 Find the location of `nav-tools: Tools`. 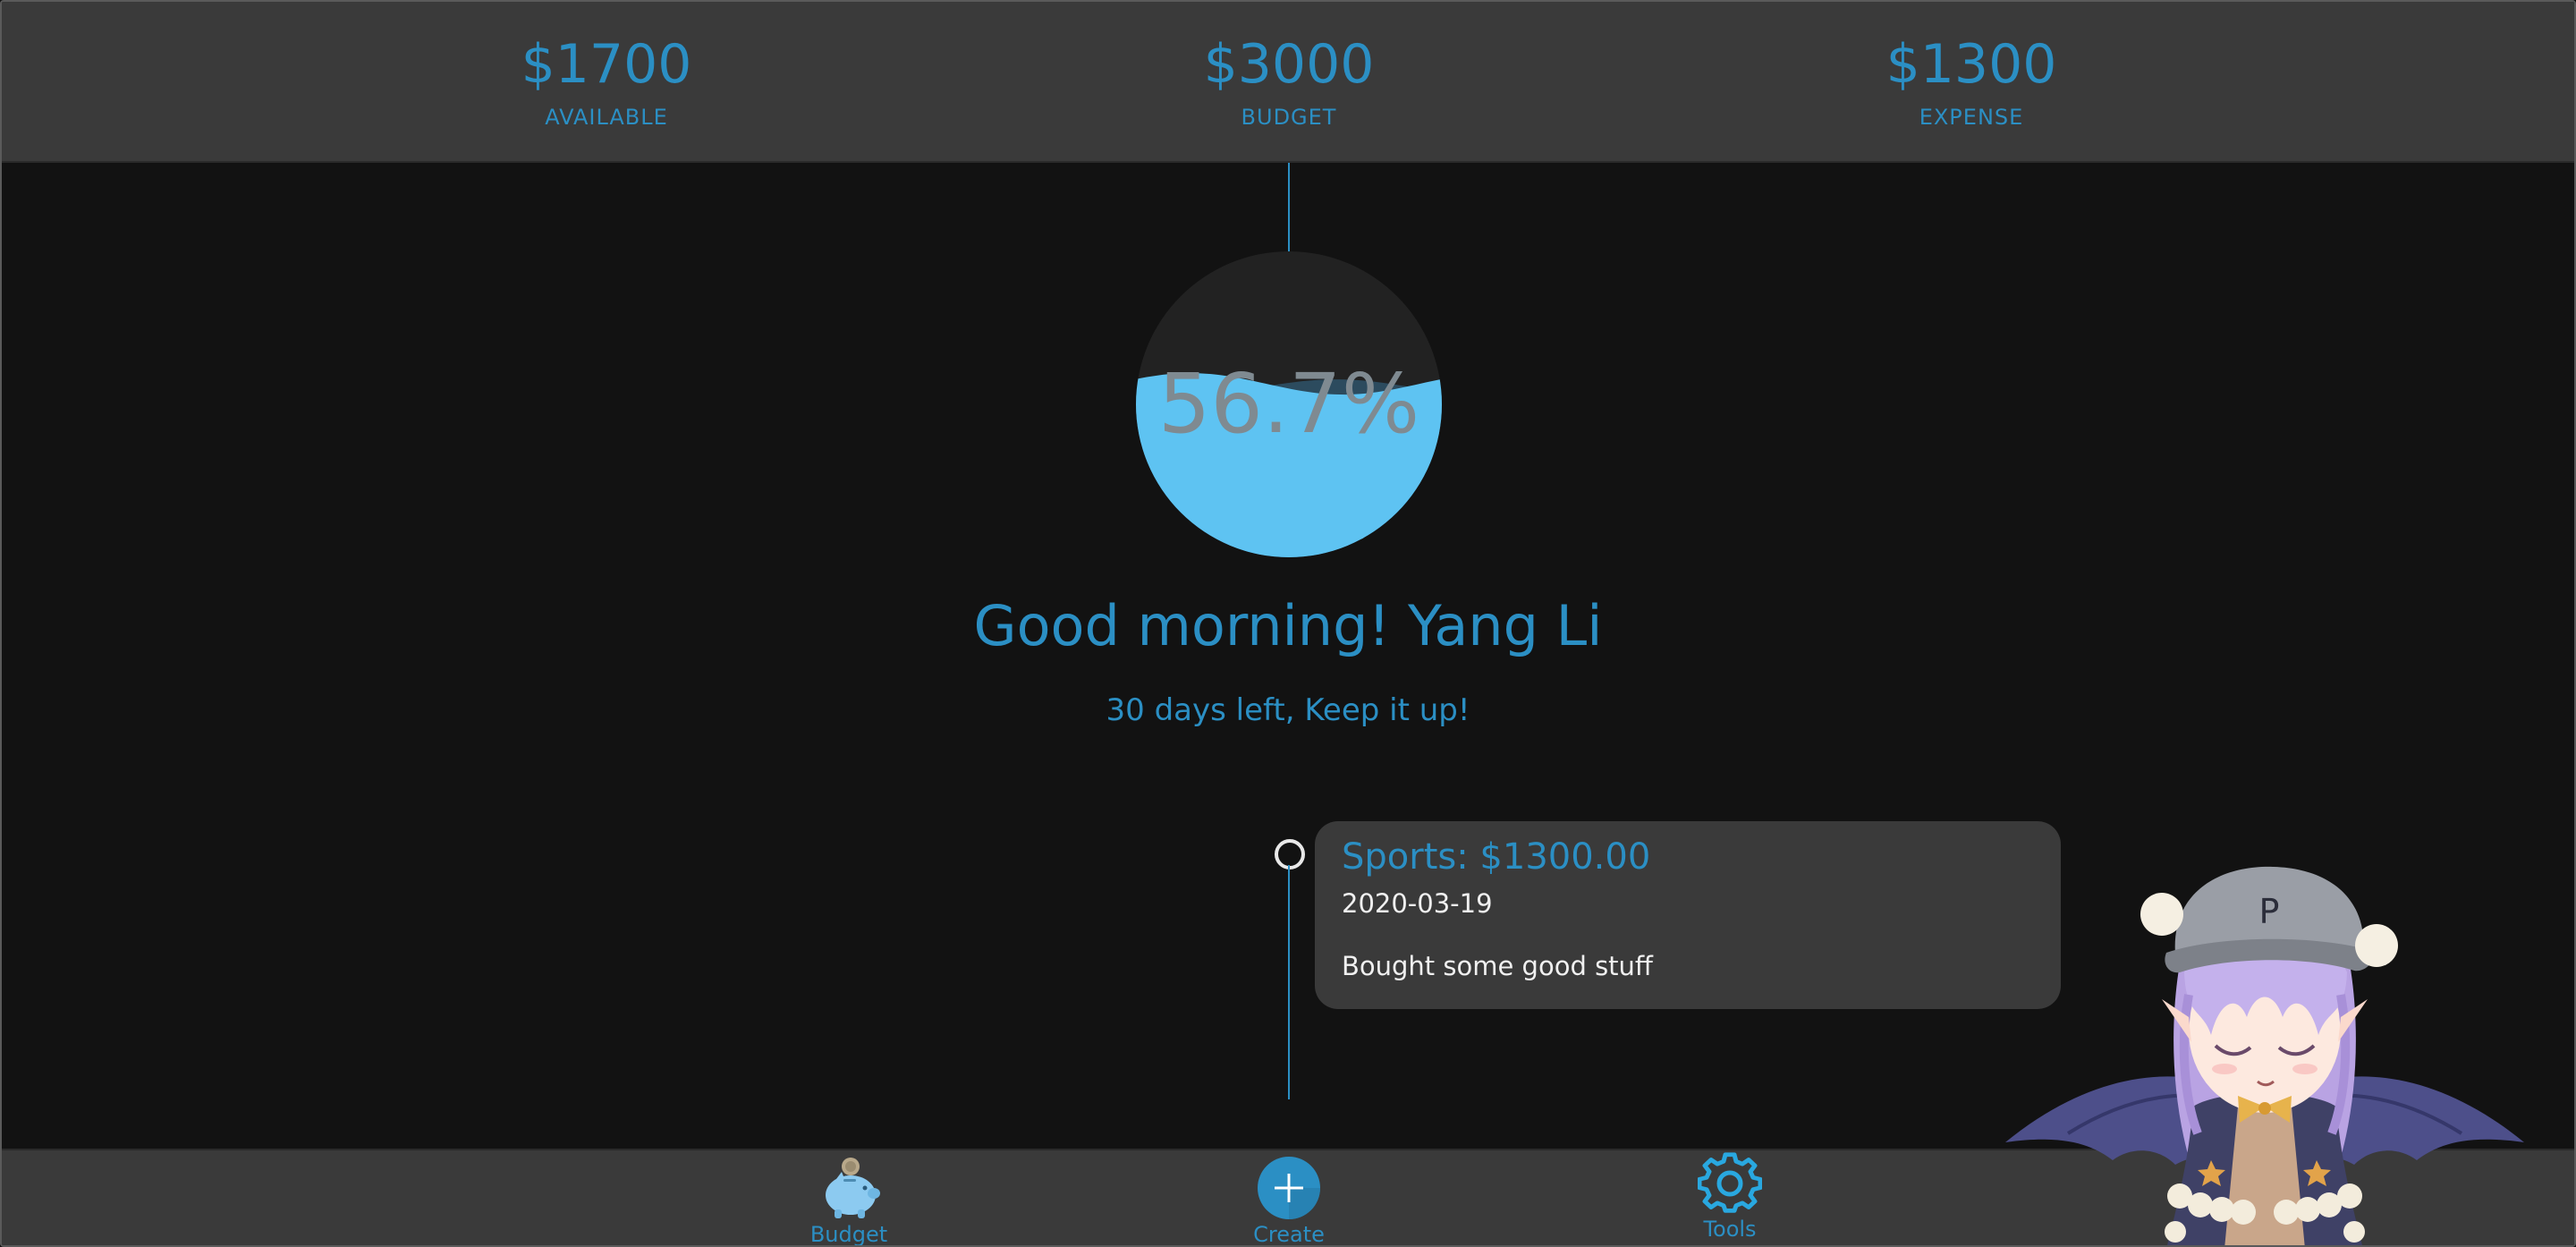

nav-tools: Tools is located at coordinates (1729, 1197).